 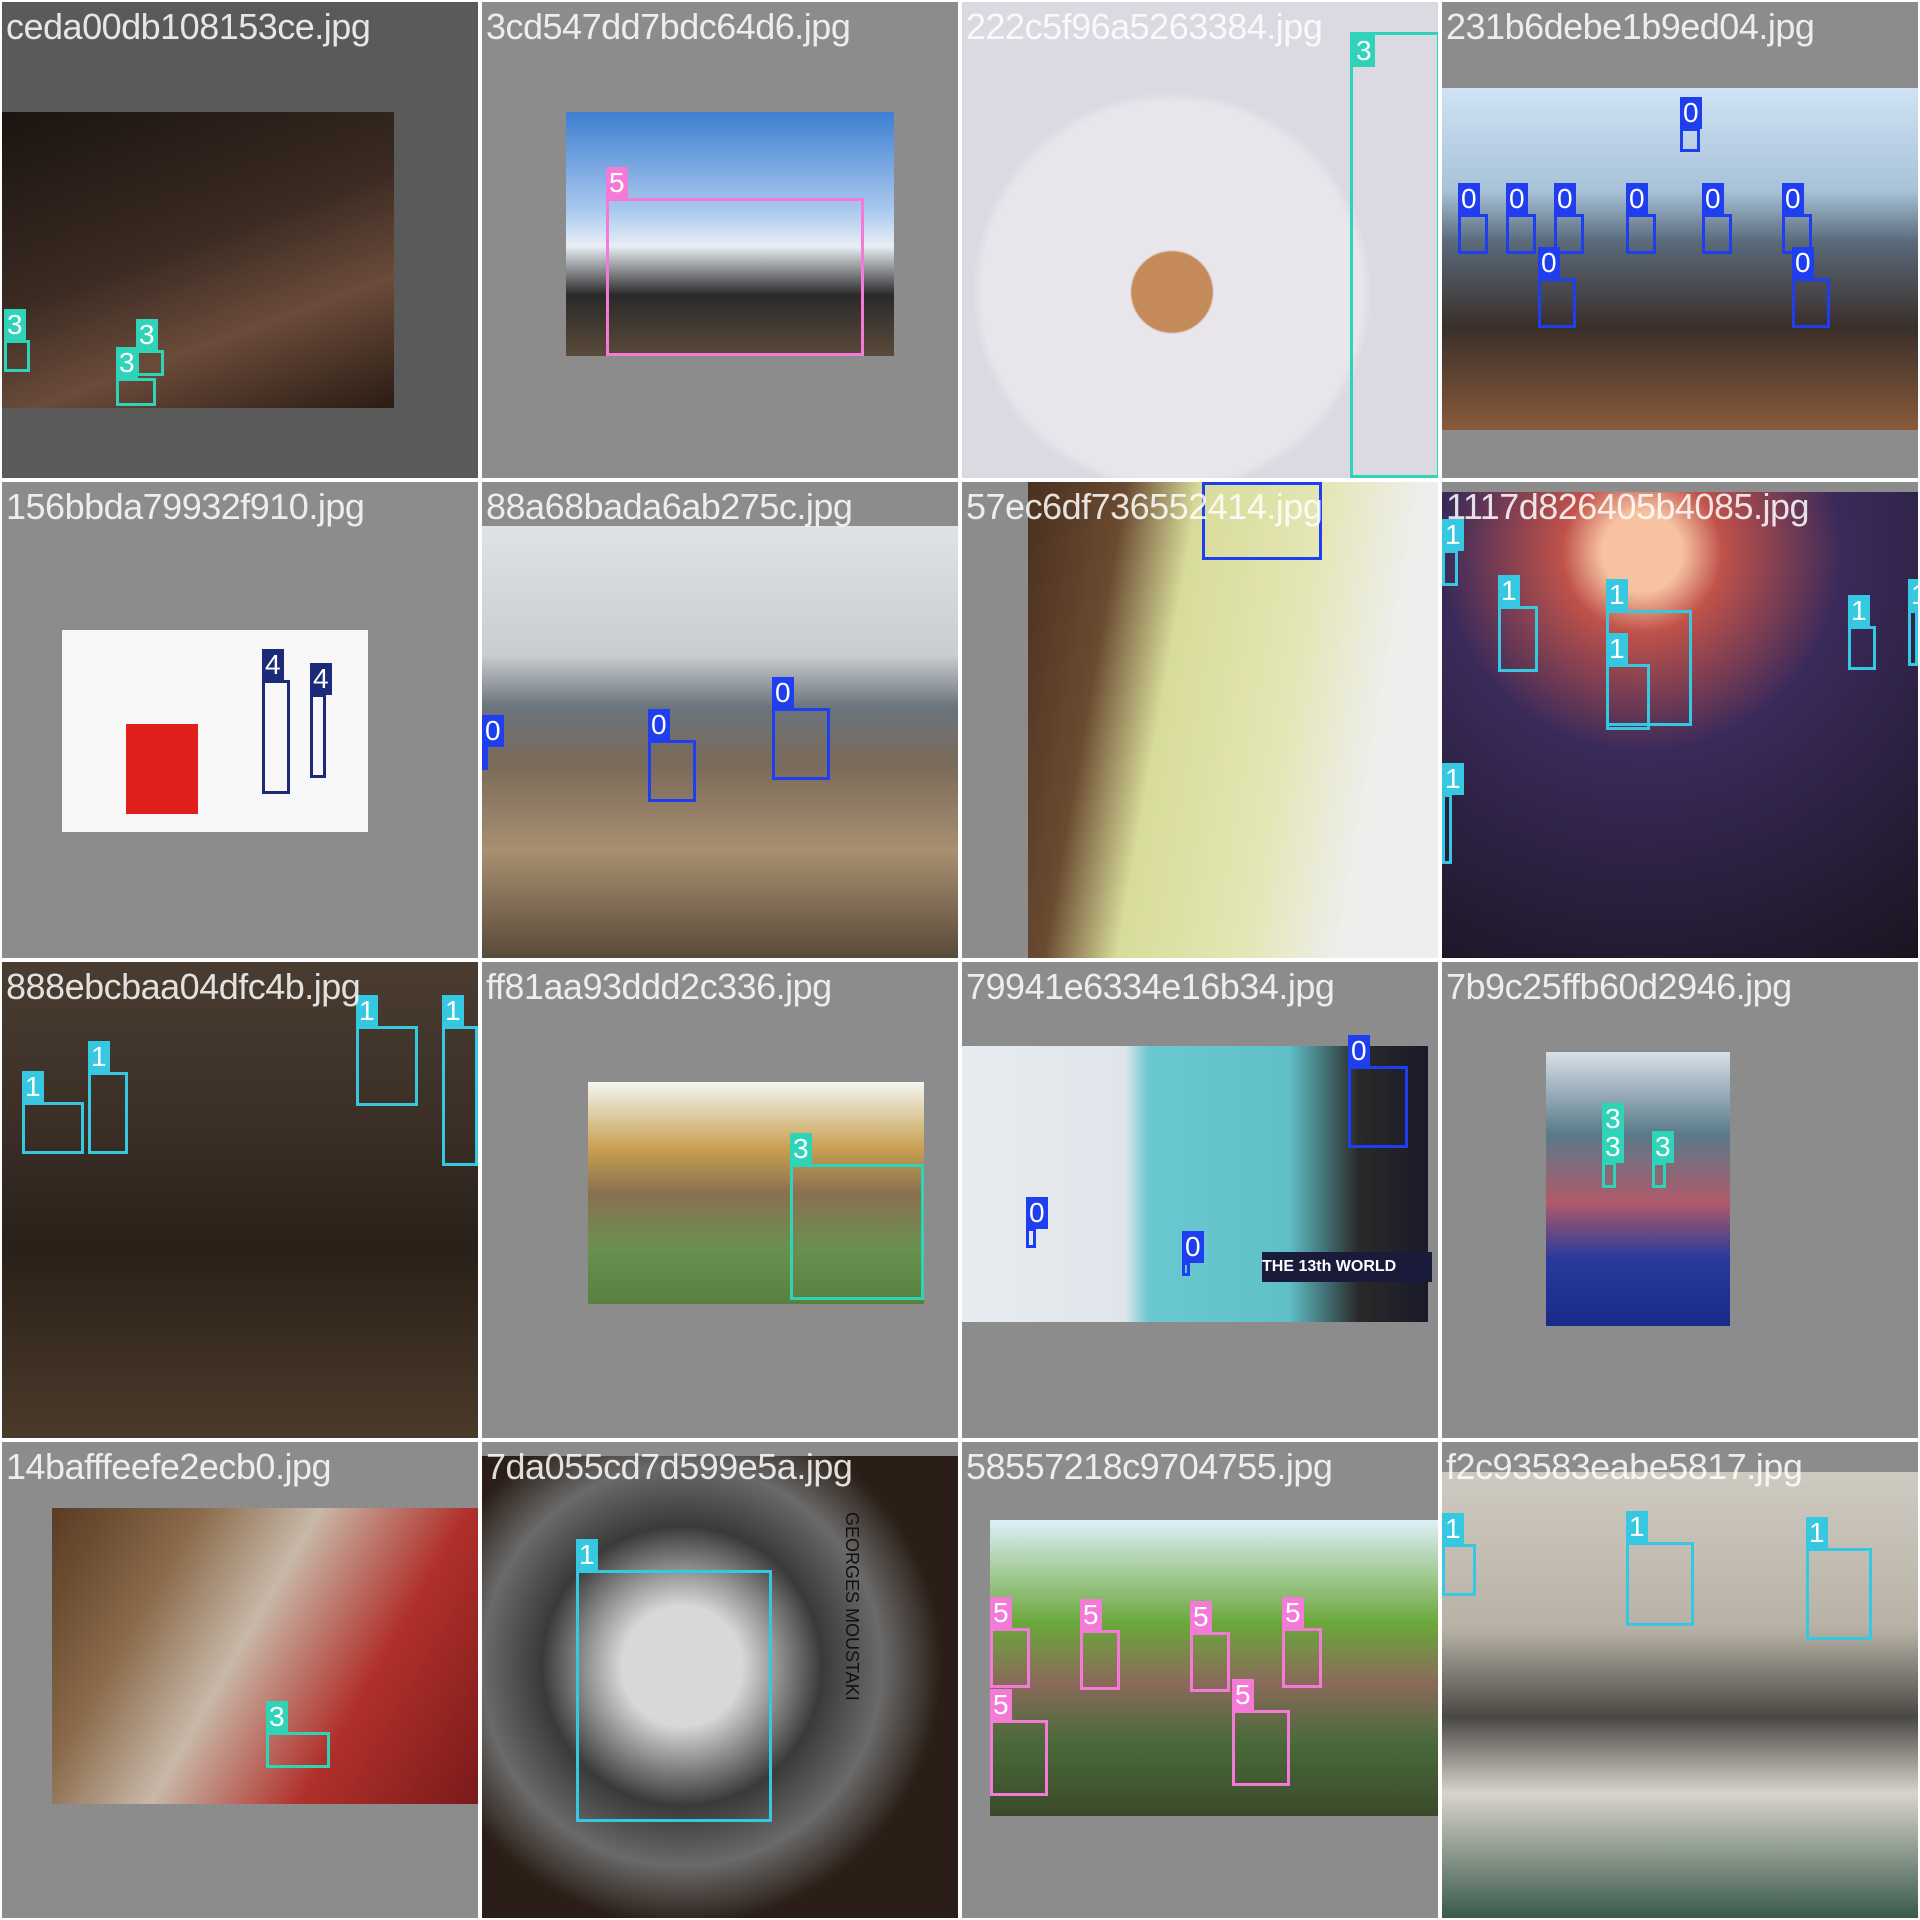 What do you see at coordinates (669, 1466) in the screenshot?
I see `image-filename: 7da055cd7d599e5a.jpg` at bounding box center [669, 1466].